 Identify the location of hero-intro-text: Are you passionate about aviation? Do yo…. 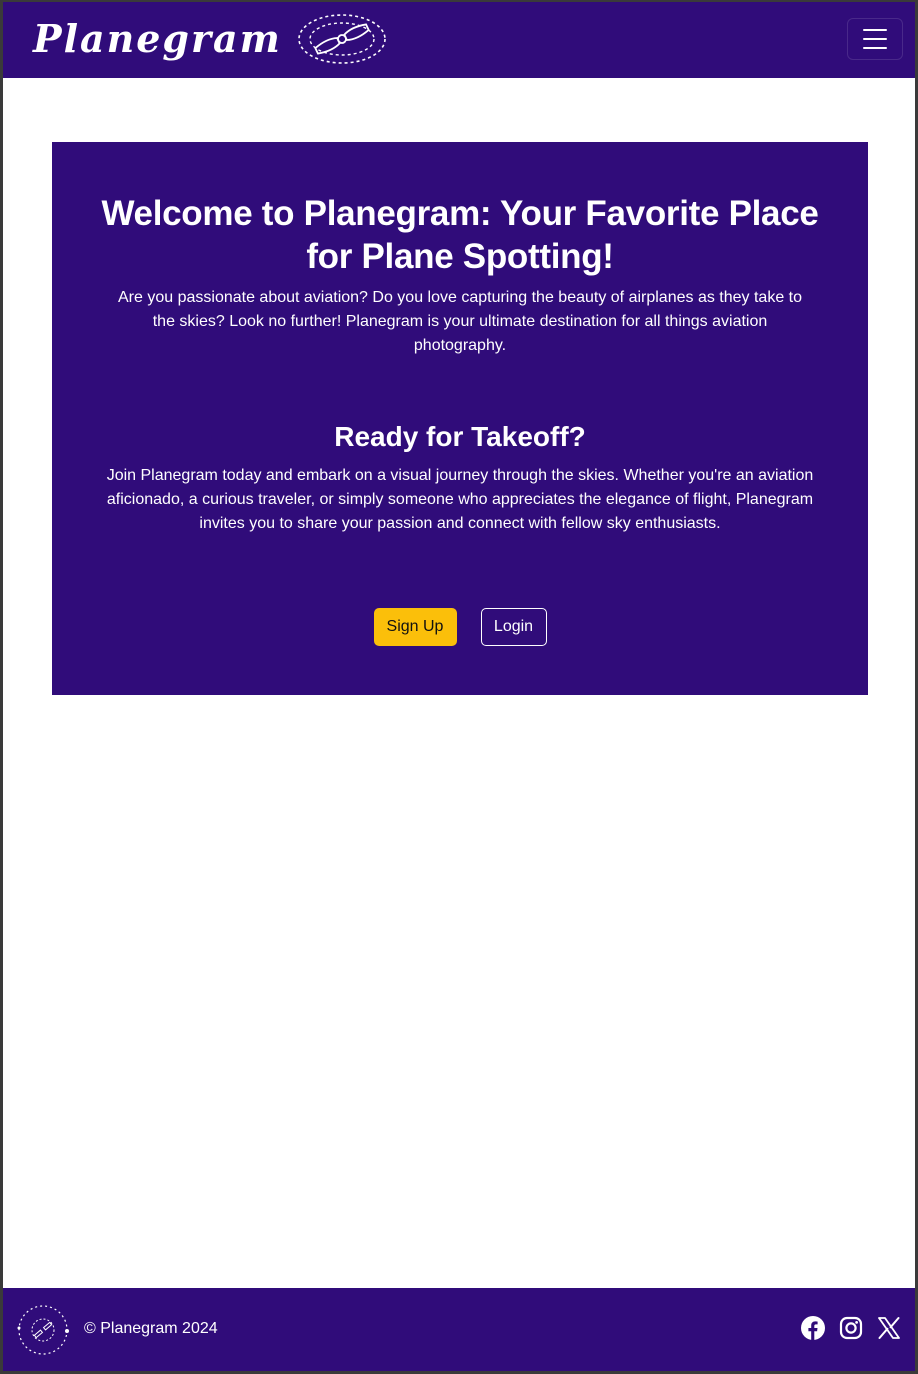
(460, 321).